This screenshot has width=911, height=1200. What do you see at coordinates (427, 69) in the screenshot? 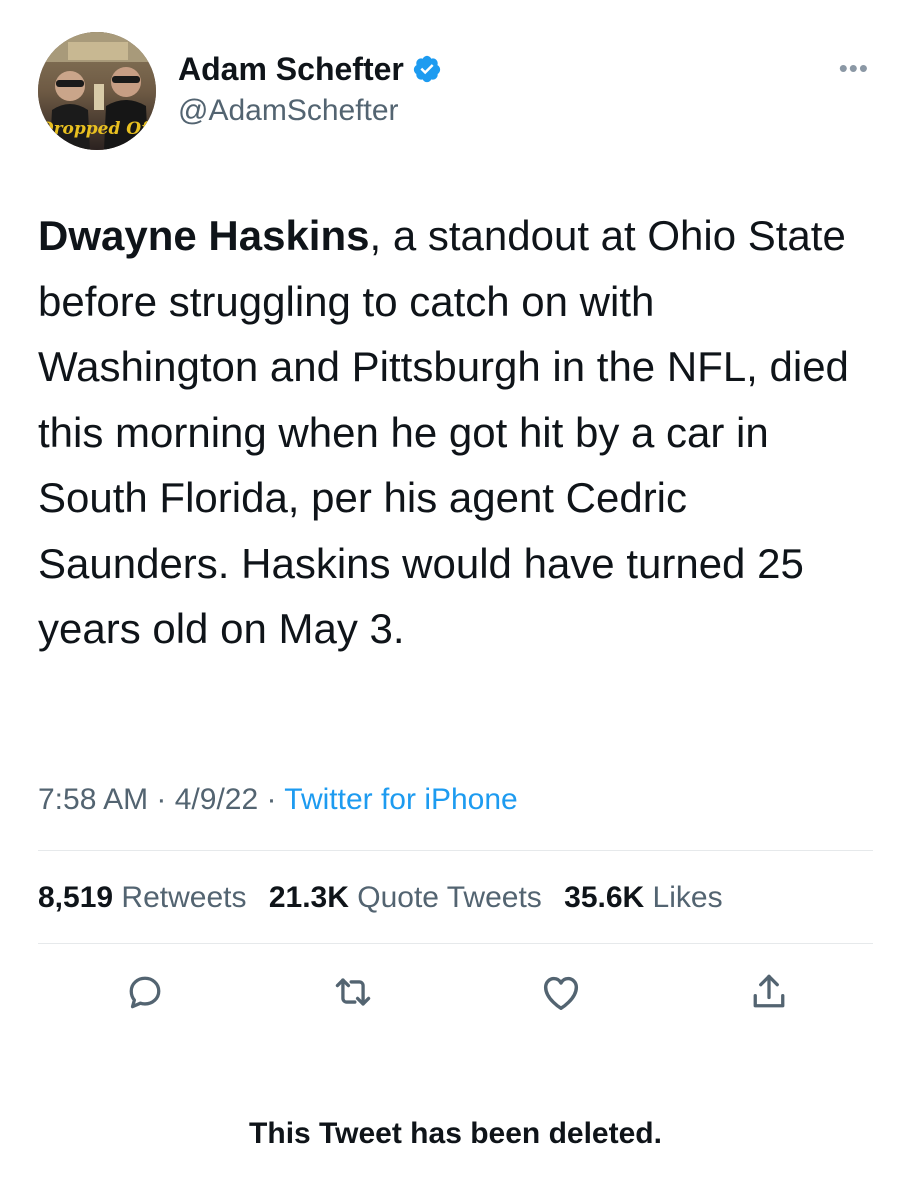
I see `verified-badge-icon` at bounding box center [427, 69].